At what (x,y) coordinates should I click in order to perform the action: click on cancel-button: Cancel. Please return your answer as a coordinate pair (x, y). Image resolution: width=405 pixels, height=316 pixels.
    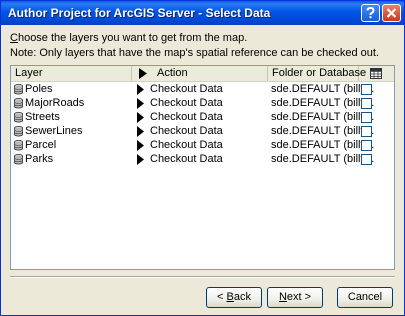
    Looking at the image, I should click on (365, 297).